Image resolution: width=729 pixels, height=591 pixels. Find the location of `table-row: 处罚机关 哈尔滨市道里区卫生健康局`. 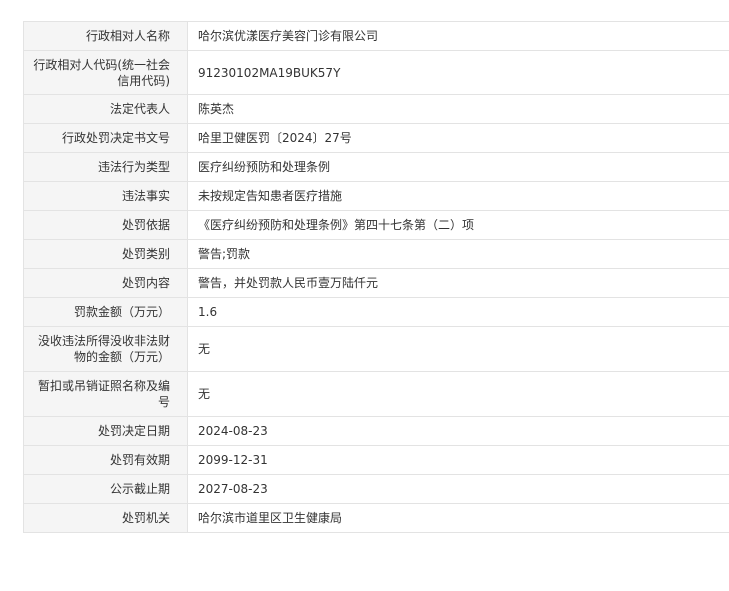

table-row: 处罚机关 哈尔滨市道里区卫生健康局 is located at coordinates (376, 518).